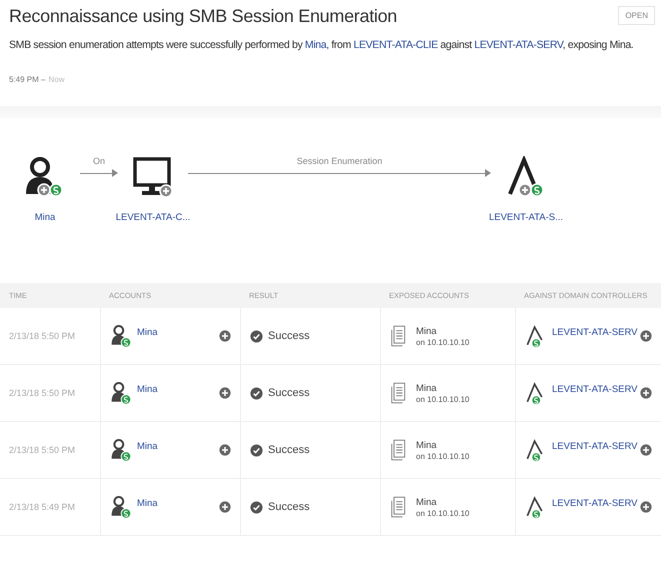 Image resolution: width=661 pixels, height=577 pixels. Describe the element at coordinates (636, 15) in the screenshot. I see `open-button: OPEN` at that location.